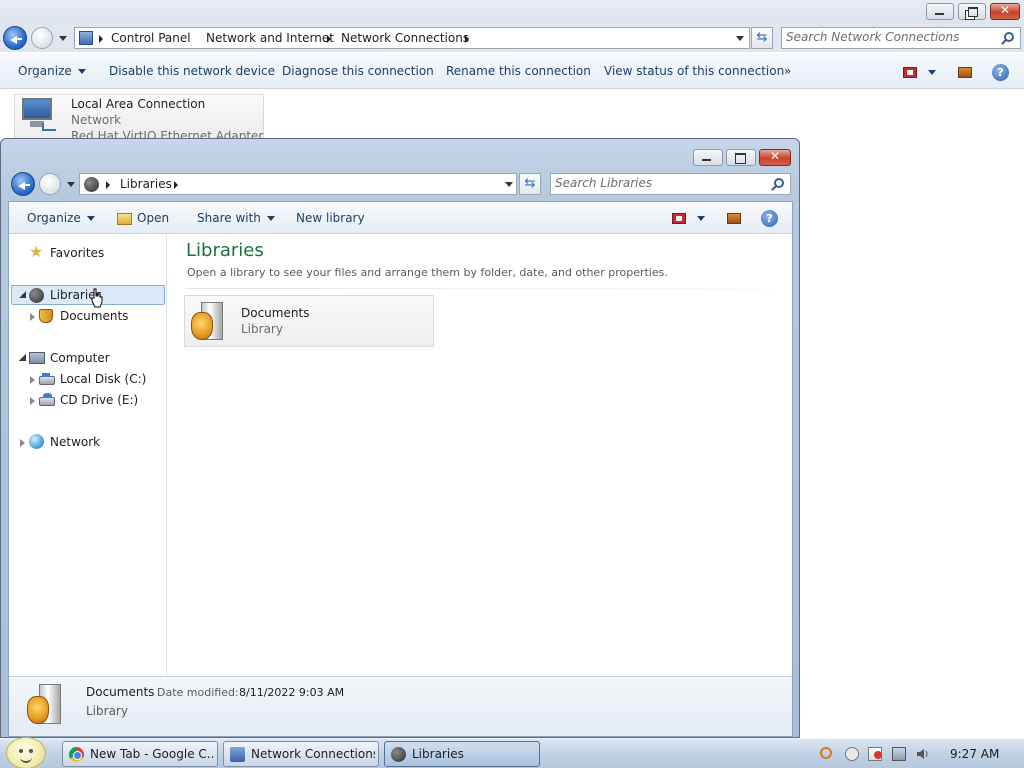 The image size is (1024, 768). I want to click on open-label: Open, so click(153, 218).